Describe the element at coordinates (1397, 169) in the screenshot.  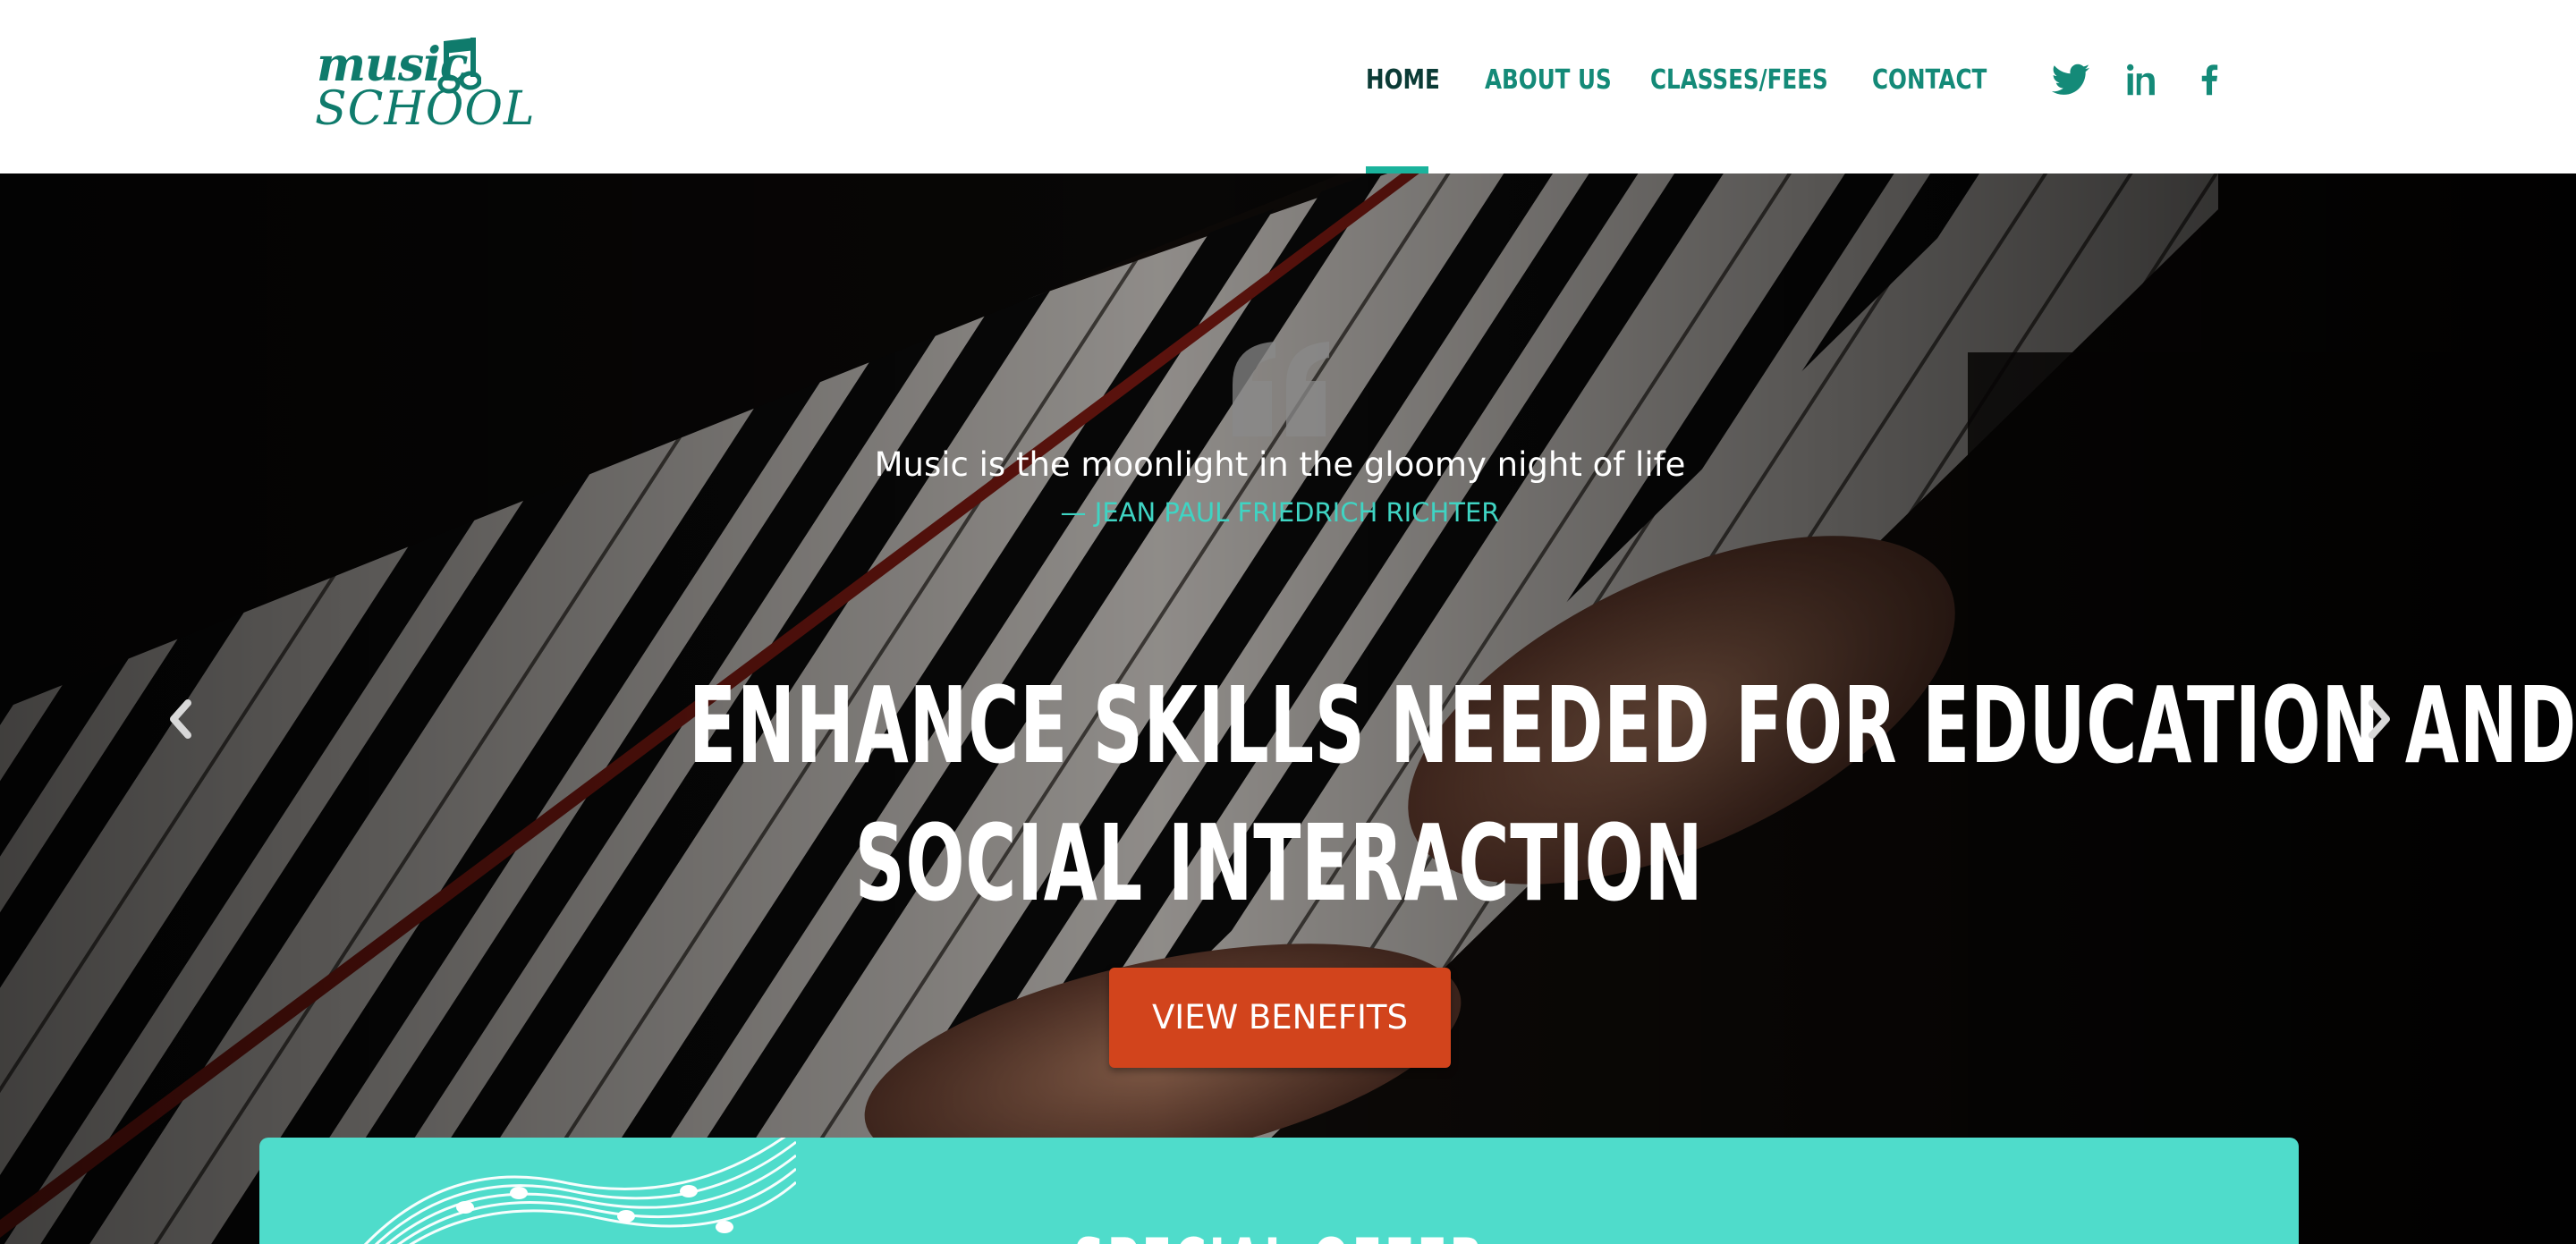
I see `nav-active-indicator` at that location.